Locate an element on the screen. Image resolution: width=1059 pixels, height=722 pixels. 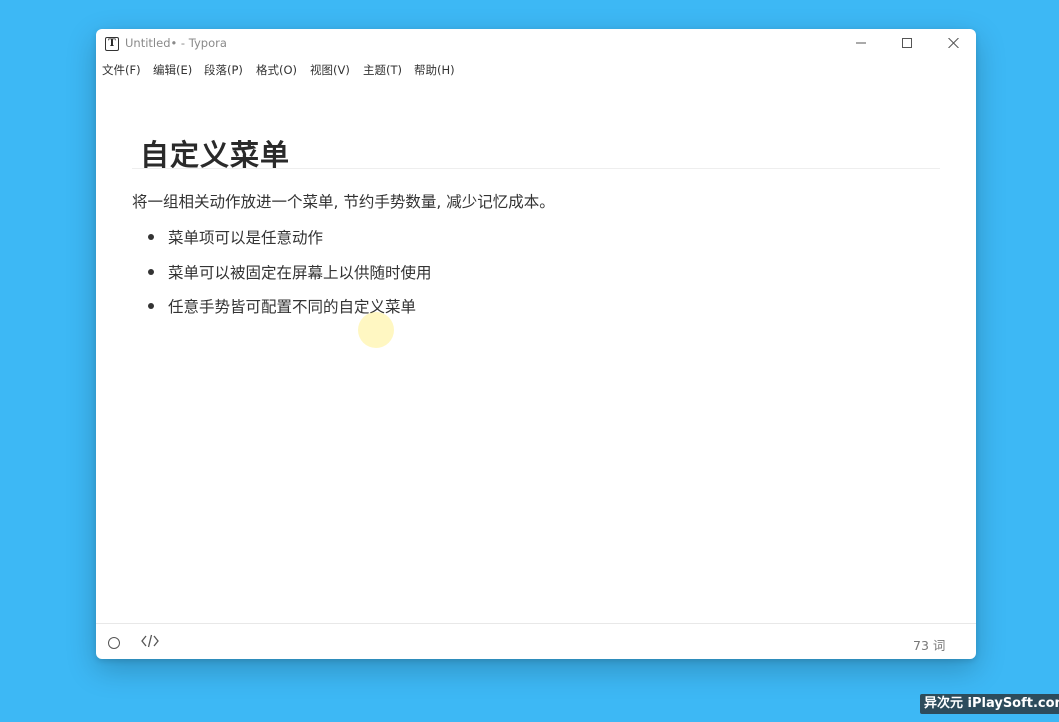
maximize-button is located at coordinates (907, 43).